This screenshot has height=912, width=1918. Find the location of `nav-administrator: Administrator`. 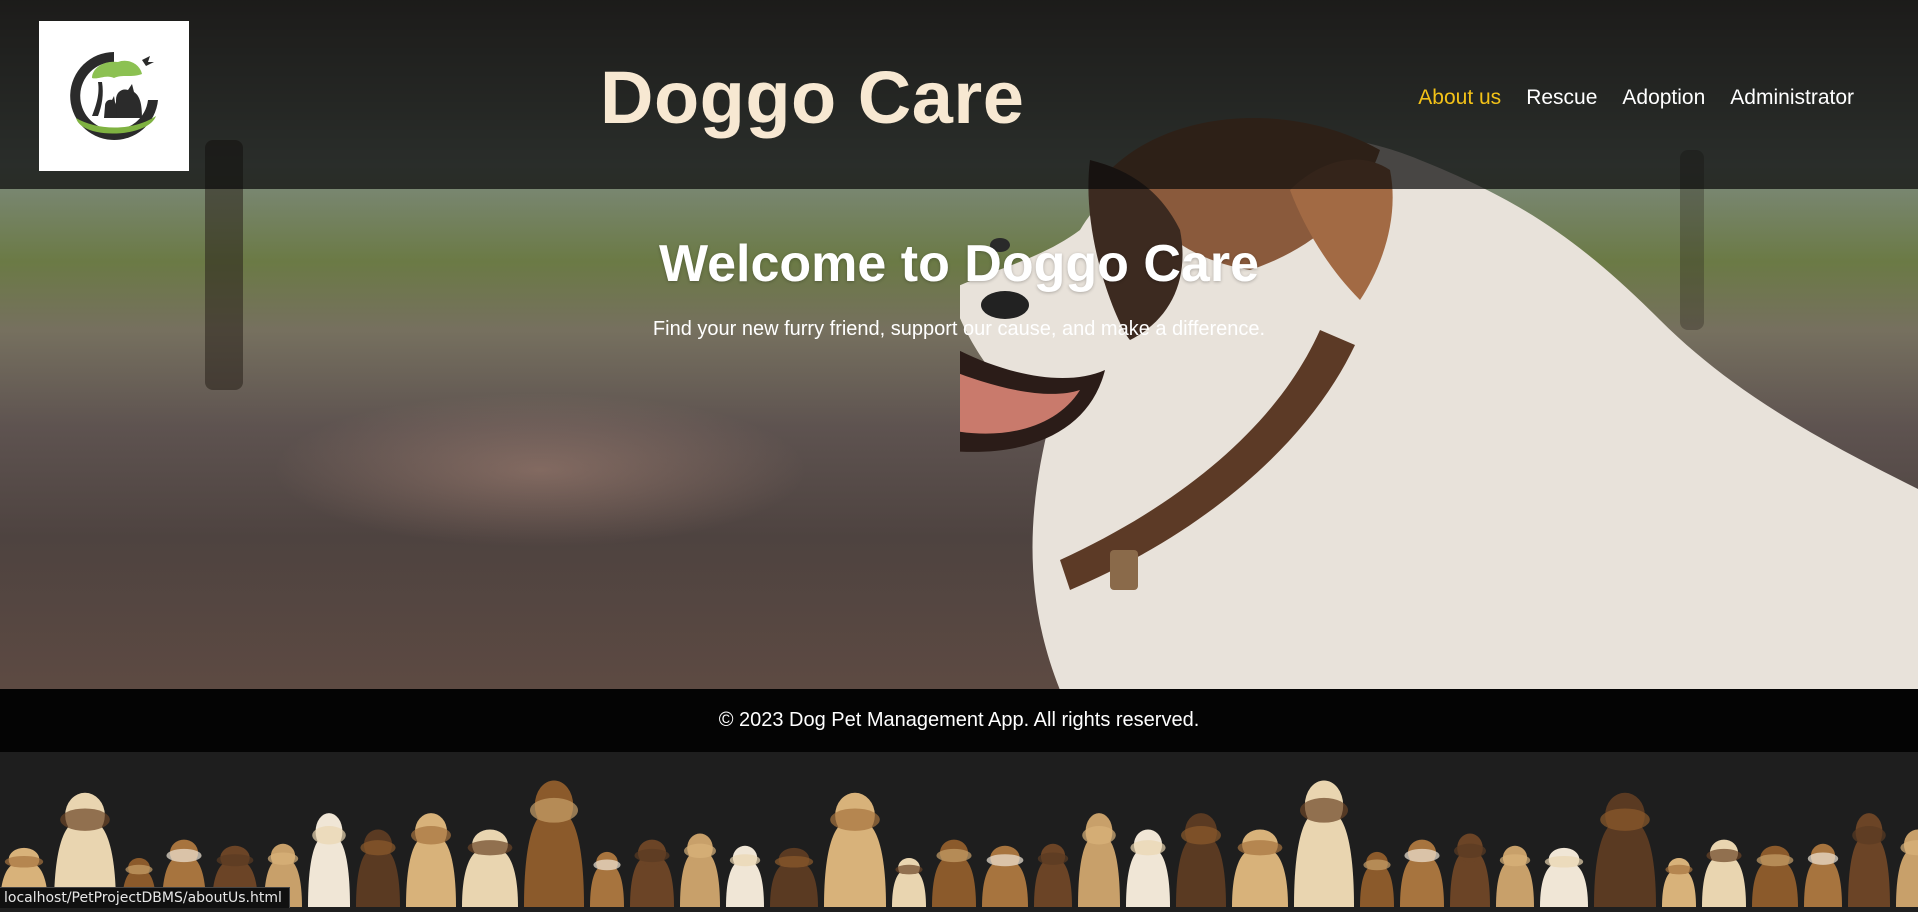

nav-administrator: Administrator is located at coordinates (1792, 98).